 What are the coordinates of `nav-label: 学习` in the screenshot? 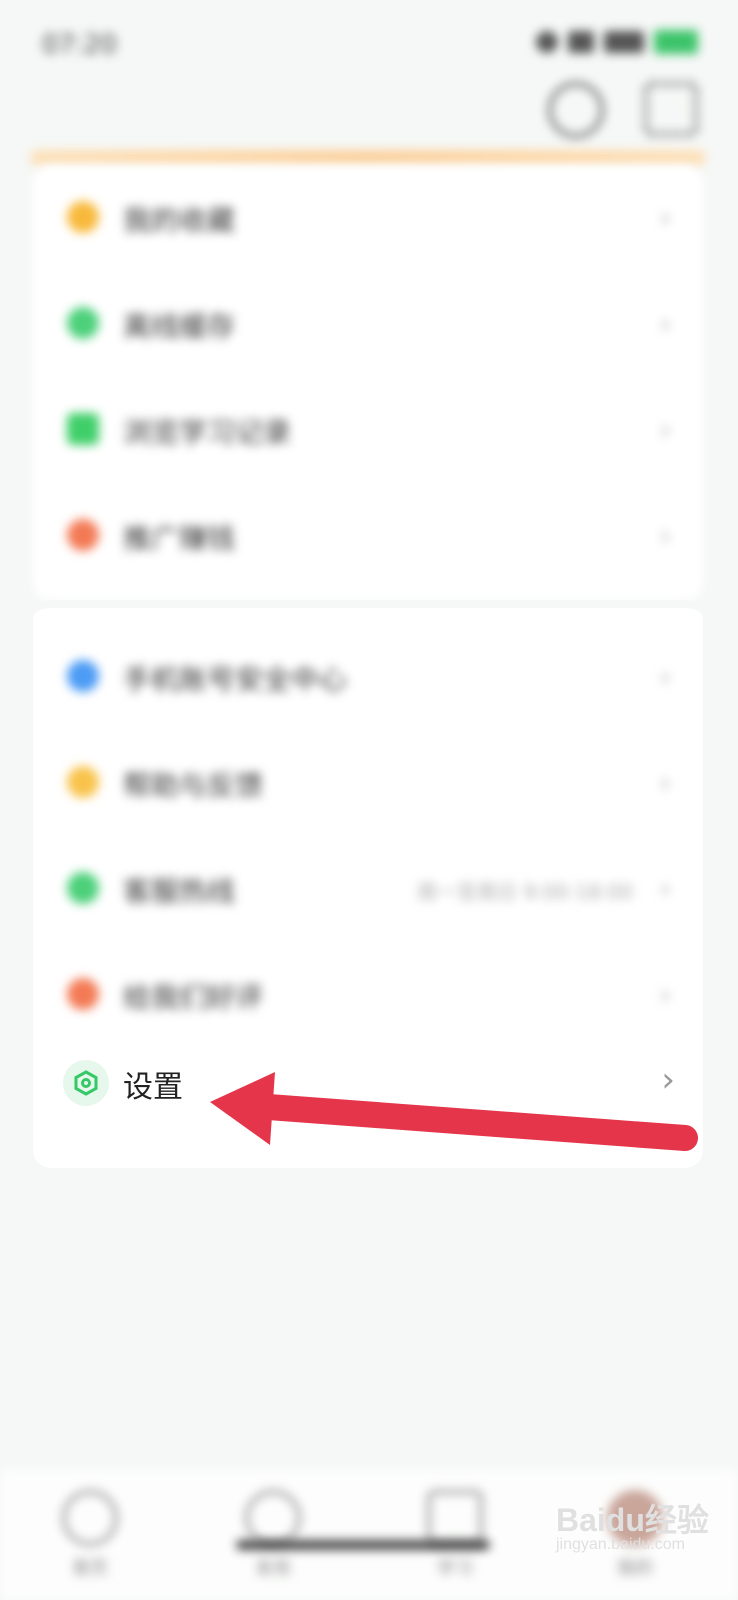 It's located at (455, 1568).